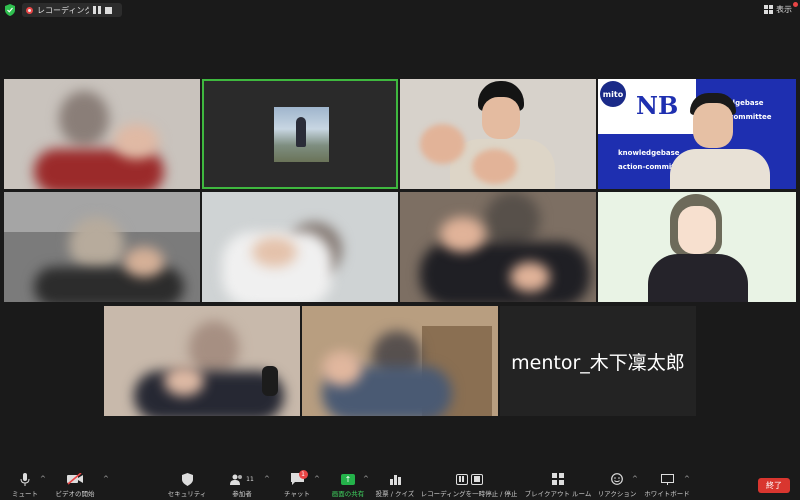  Describe the element at coordinates (84, 118) in the screenshot. I see `blurred-face` at that location.